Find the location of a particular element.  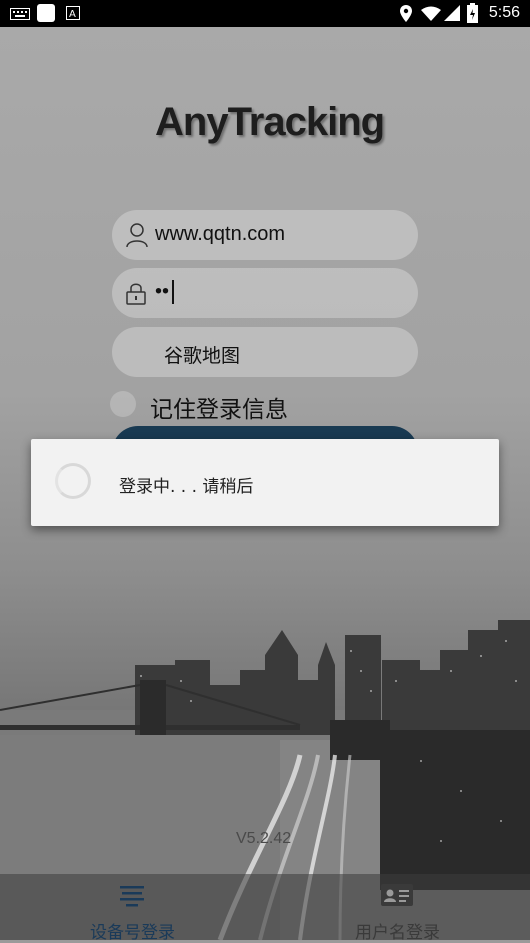

battery-icon is located at coordinates (472, 13).